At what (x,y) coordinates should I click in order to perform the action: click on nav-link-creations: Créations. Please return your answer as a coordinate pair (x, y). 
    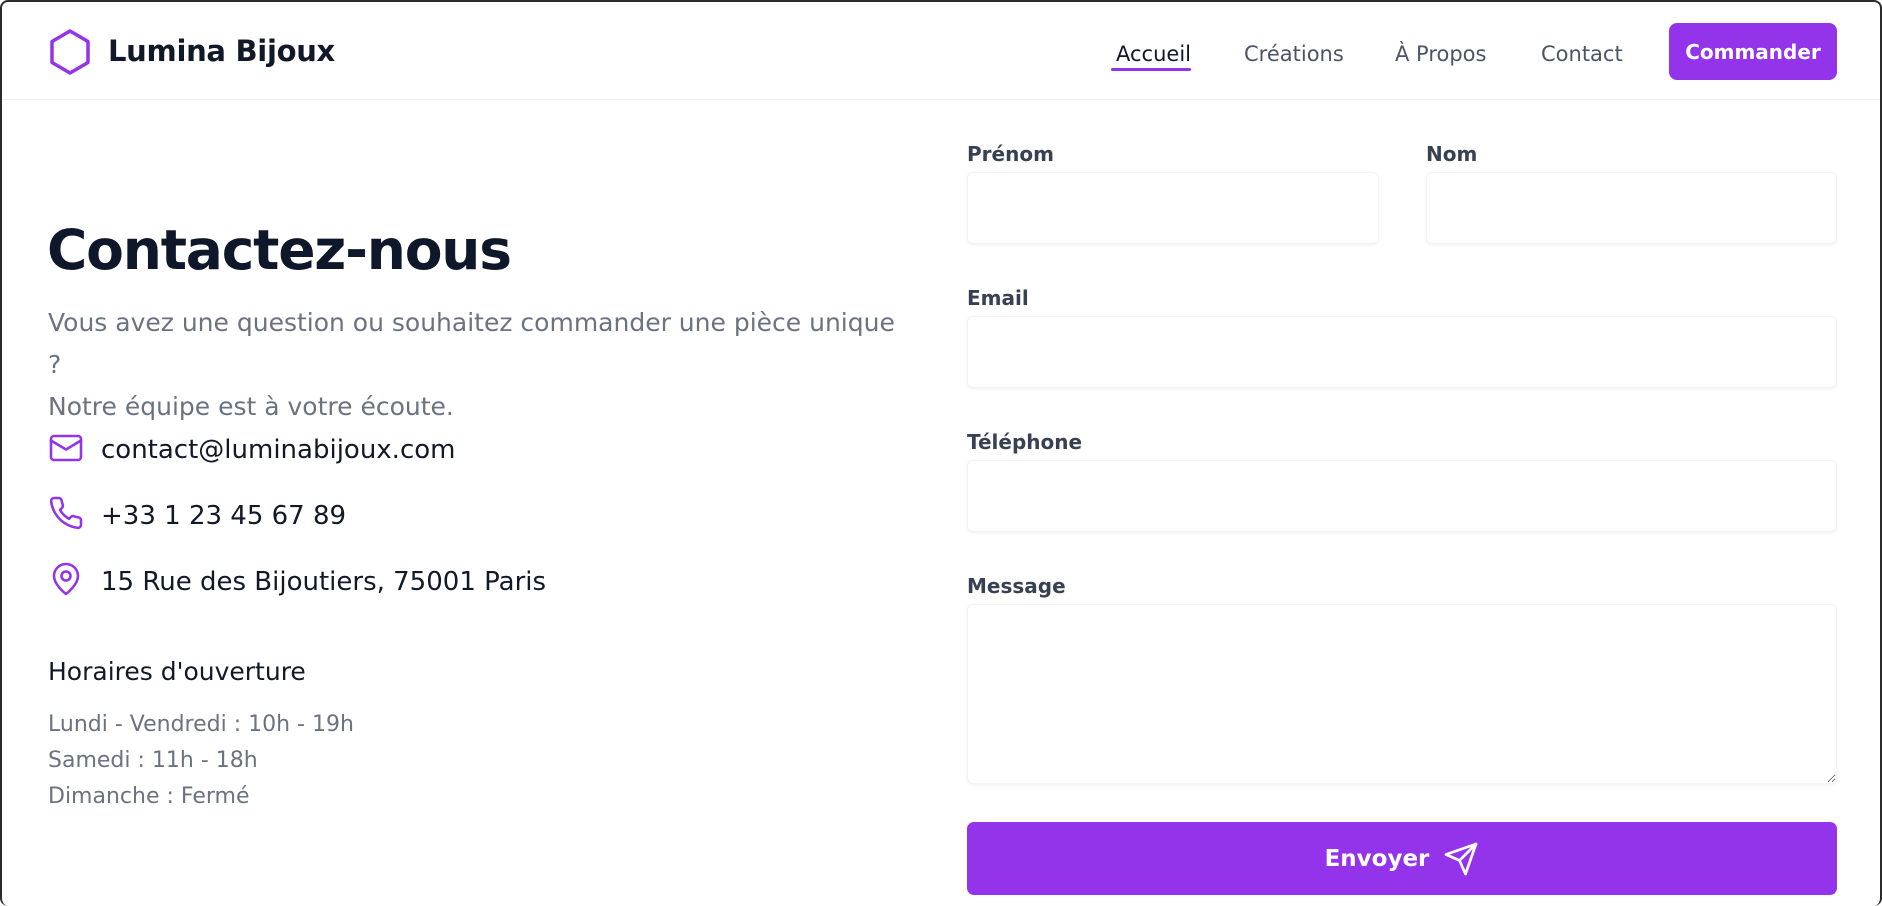
    Looking at the image, I should click on (1294, 54).